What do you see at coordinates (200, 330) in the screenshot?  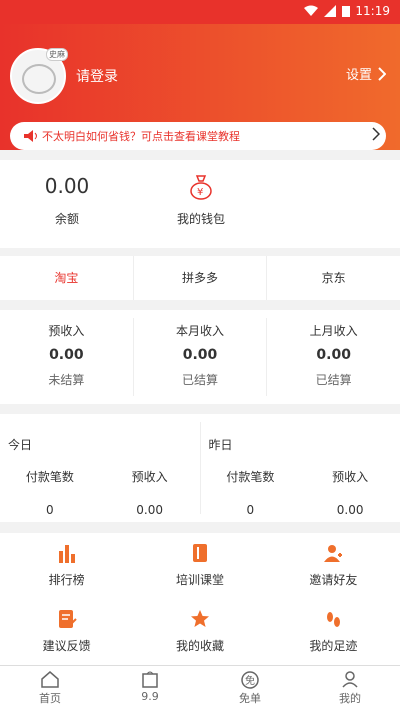 I see `income-title: 本月收入` at bounding box center [200, 330].